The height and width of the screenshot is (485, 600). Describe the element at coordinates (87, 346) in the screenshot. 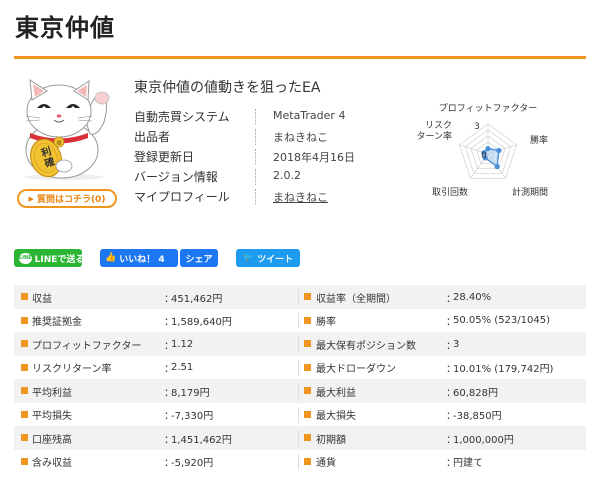

I see `stats-label: プロフィットファクター` at that location.